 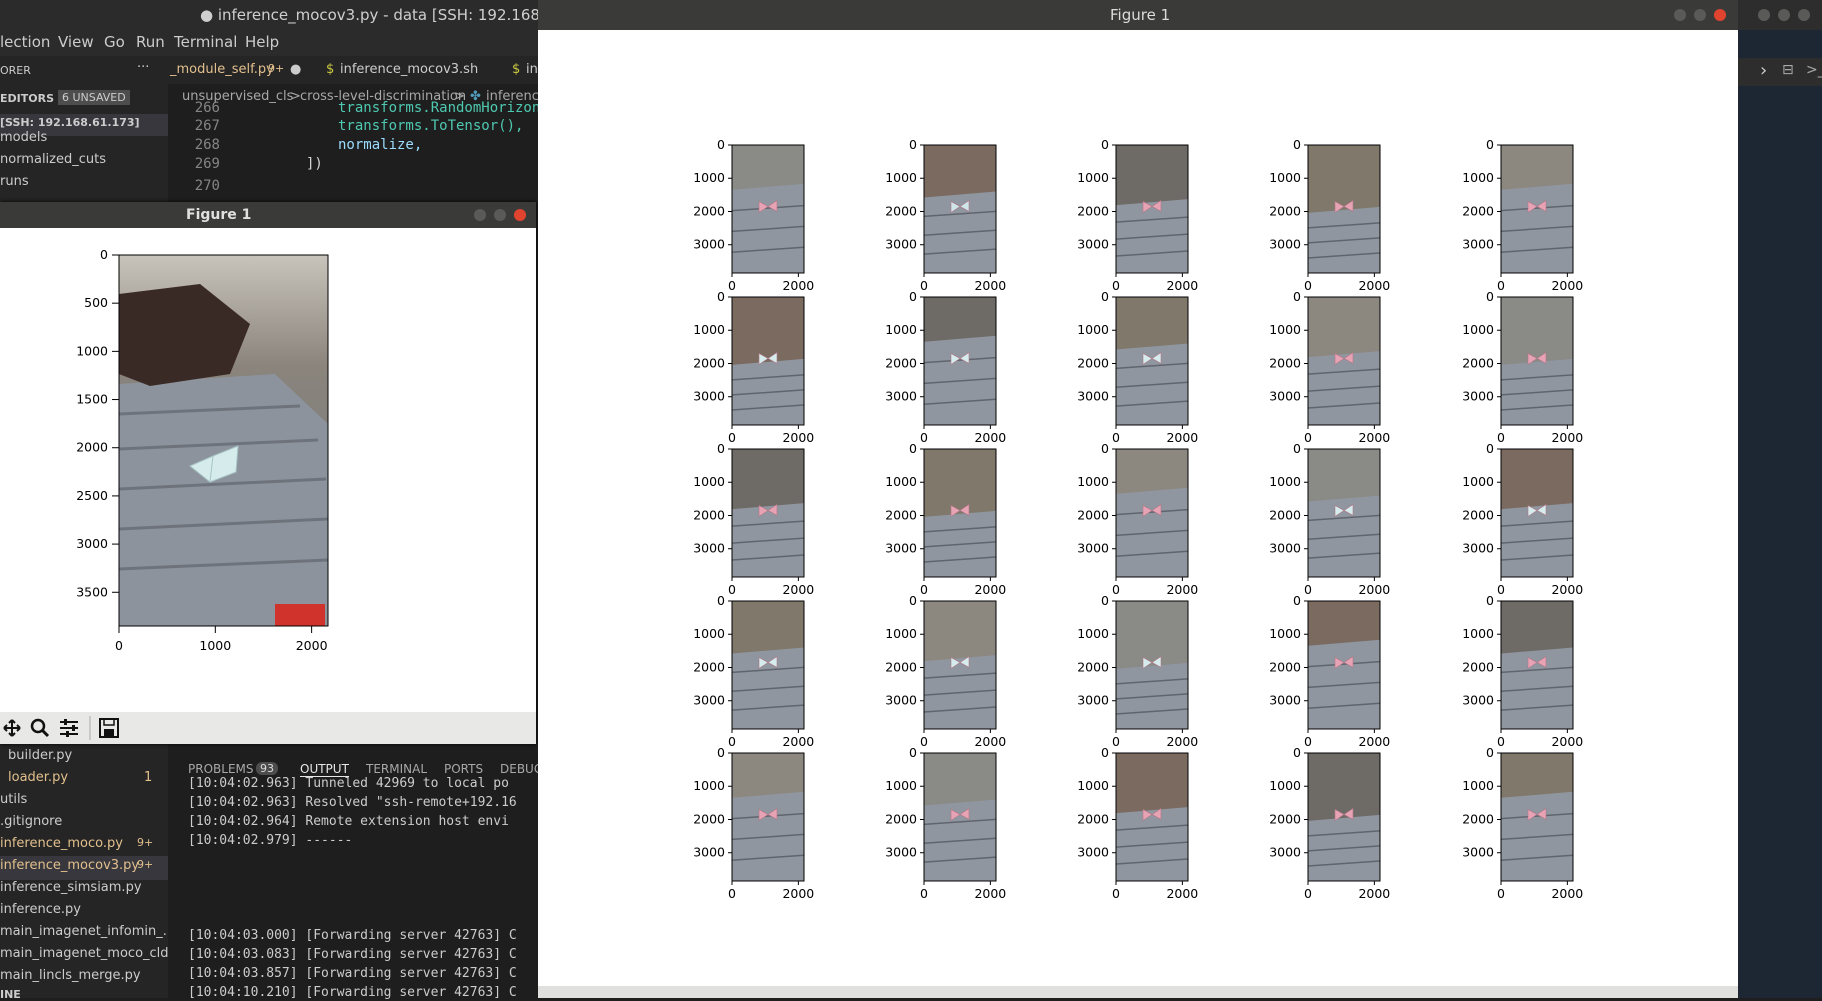 I want to click on menu-go: Go, so click(x=114, y=42).